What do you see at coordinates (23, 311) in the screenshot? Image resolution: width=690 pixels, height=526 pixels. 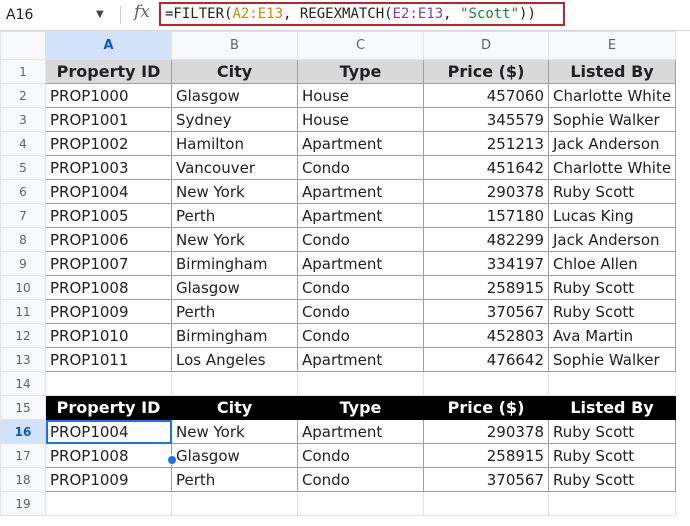 I see `row-header: 11` at bounding box center [23, 311].